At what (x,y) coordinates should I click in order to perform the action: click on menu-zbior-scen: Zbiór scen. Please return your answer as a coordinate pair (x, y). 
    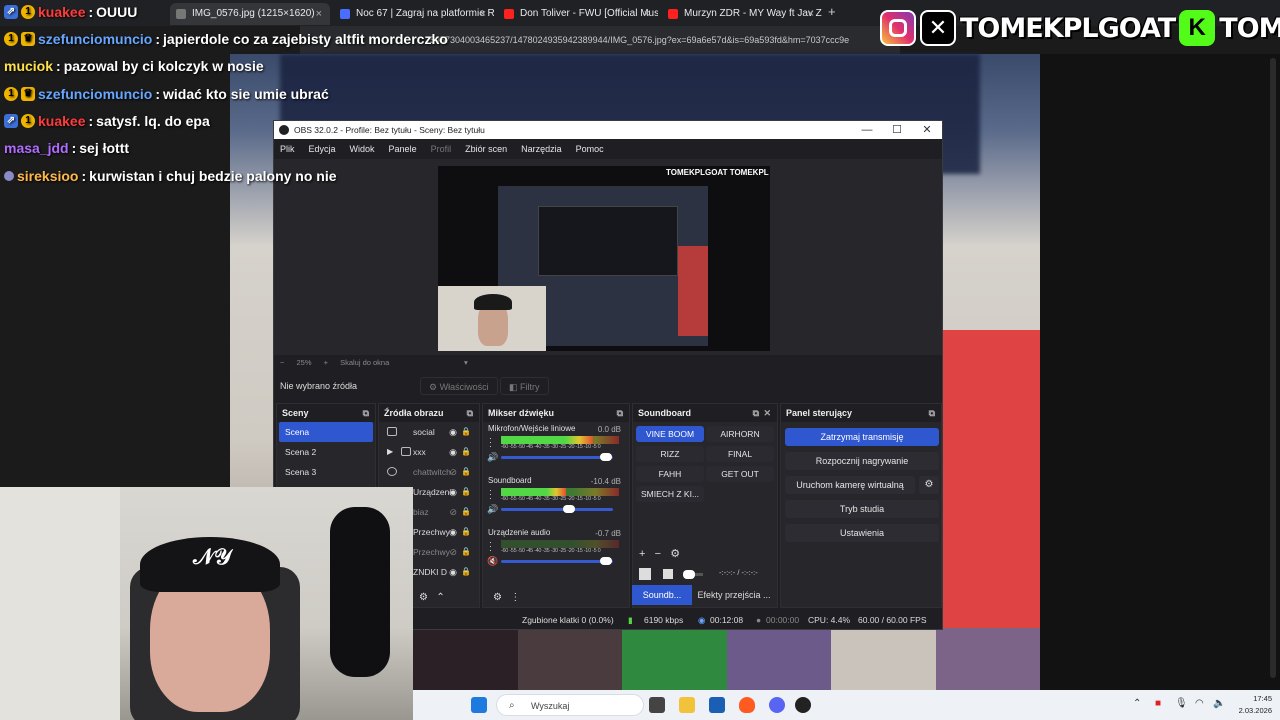
    Looking at the image, I should click on (486, 149).